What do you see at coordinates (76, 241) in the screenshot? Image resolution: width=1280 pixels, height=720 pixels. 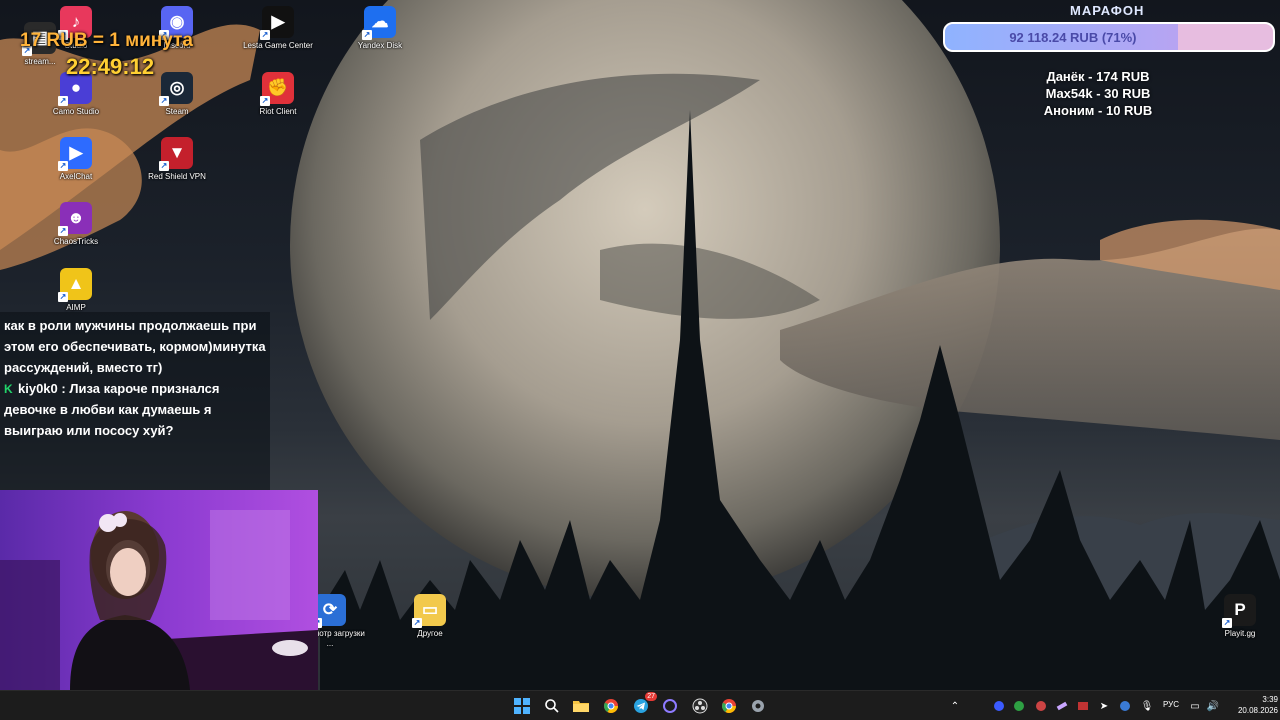 I see `desktop-icon-label: ChaosTricks` at bounding box center [76, 241].